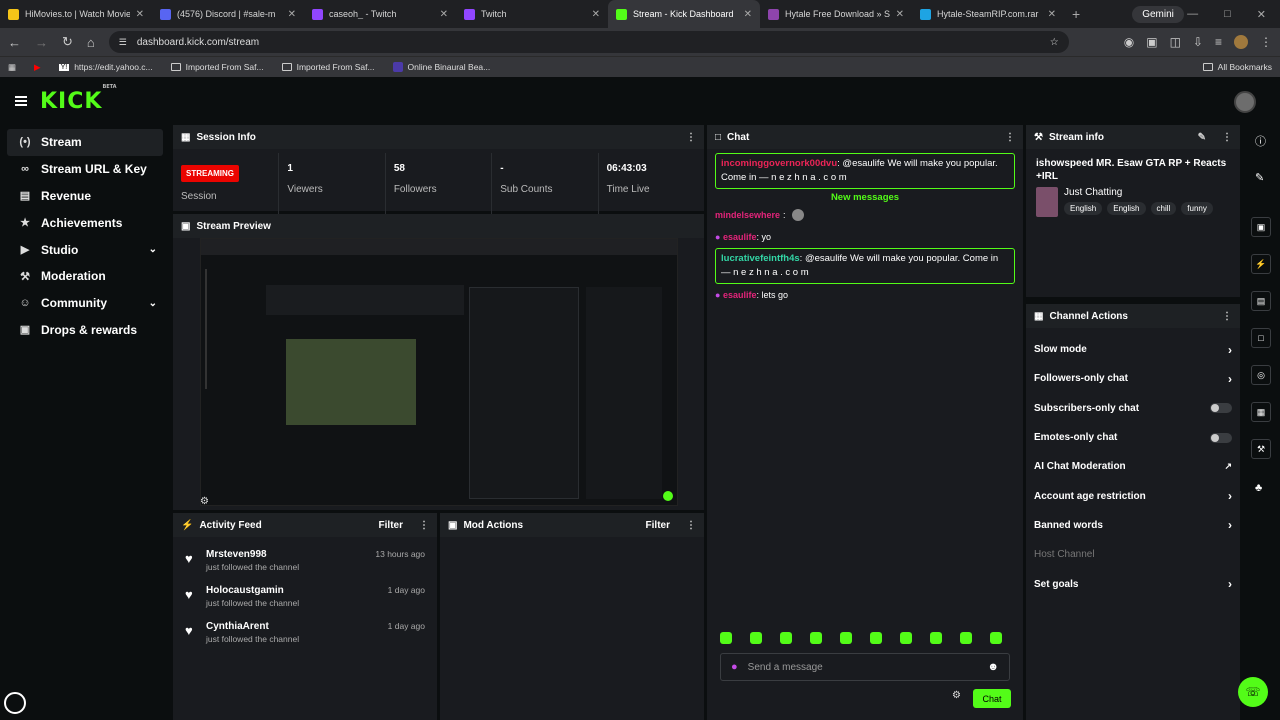 This screenshot has width=1280, height=720. I want to click on minimize-icon: —, so click(1192, 14).